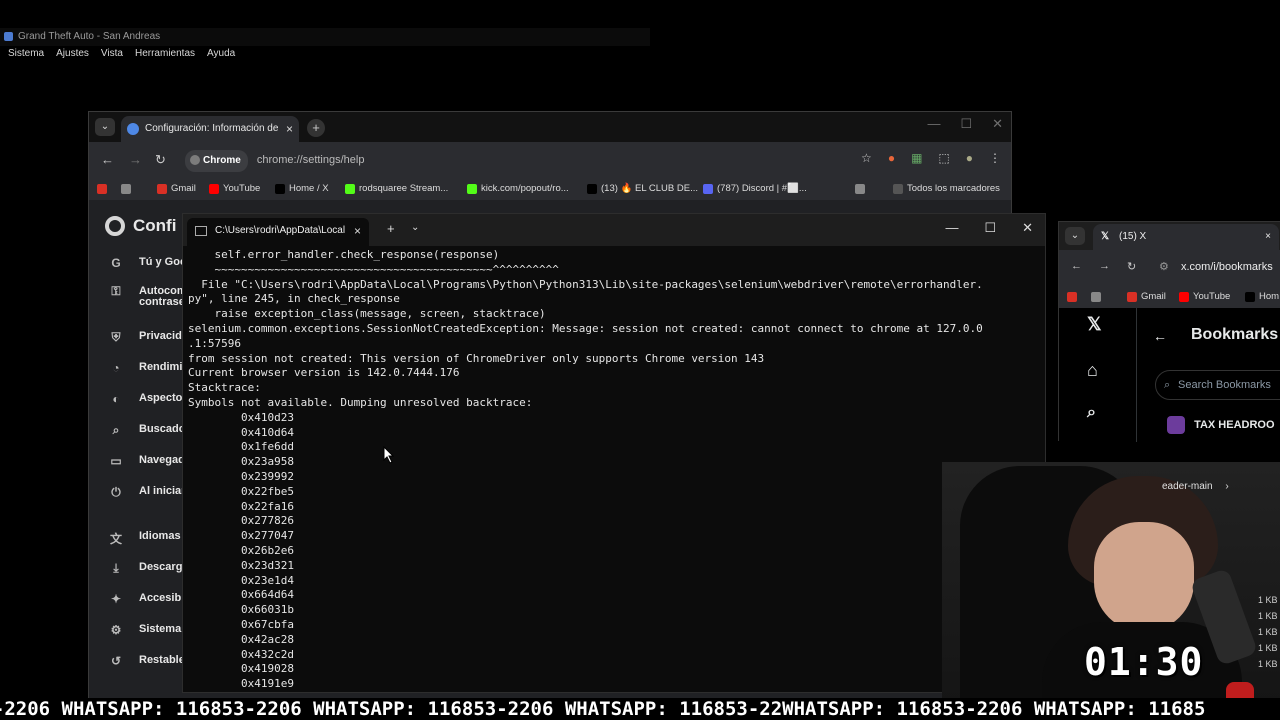  Describe the element at coordinates (943, 158) in the screenshot. I see `extensions-puzzle-icon: ⬚` at that location.